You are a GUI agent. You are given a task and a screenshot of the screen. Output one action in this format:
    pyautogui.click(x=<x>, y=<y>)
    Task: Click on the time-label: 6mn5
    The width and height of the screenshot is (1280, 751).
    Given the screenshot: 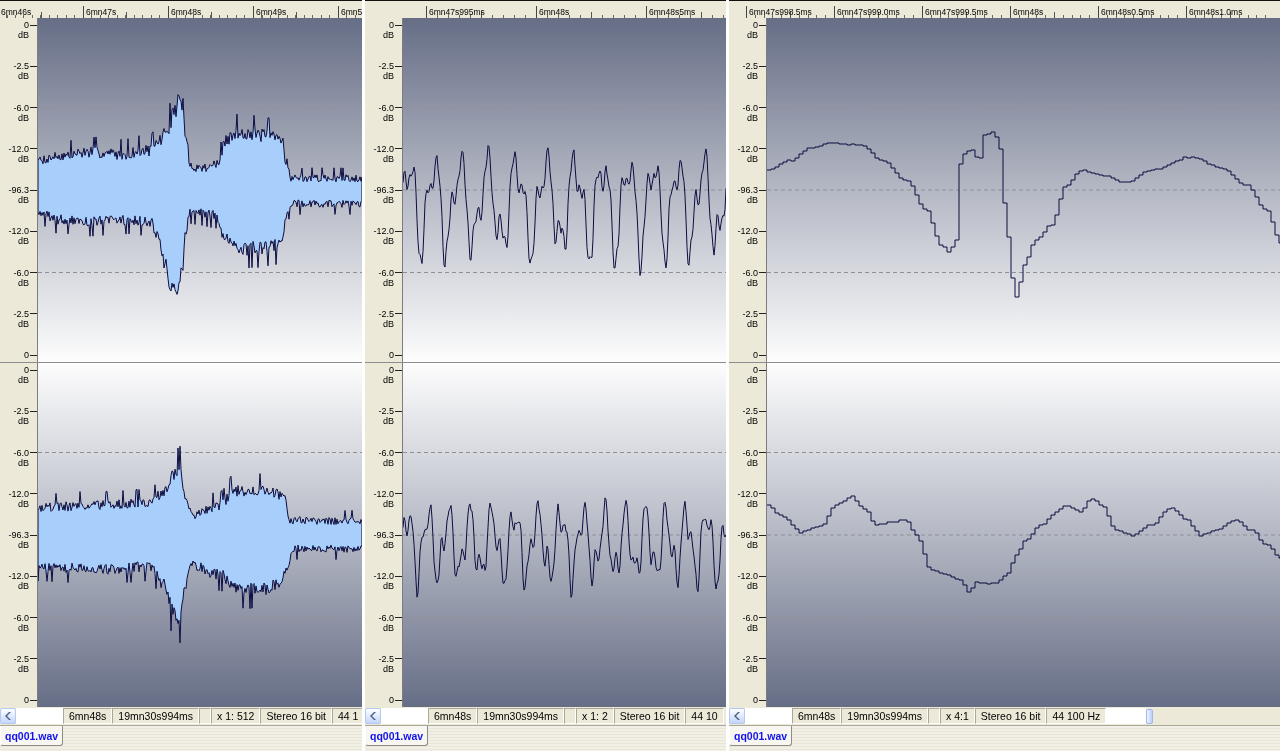 What is the action you would take?
    pyautogui.click(x=351, y=12)
    